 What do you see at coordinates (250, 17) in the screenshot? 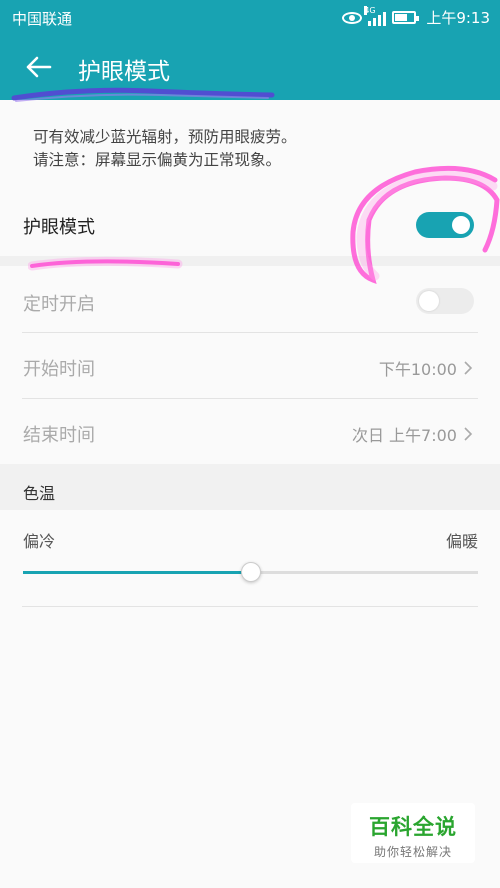
I see `status-bar: 中国联通 4G 上午9:13` at bounding box center [250, 17].